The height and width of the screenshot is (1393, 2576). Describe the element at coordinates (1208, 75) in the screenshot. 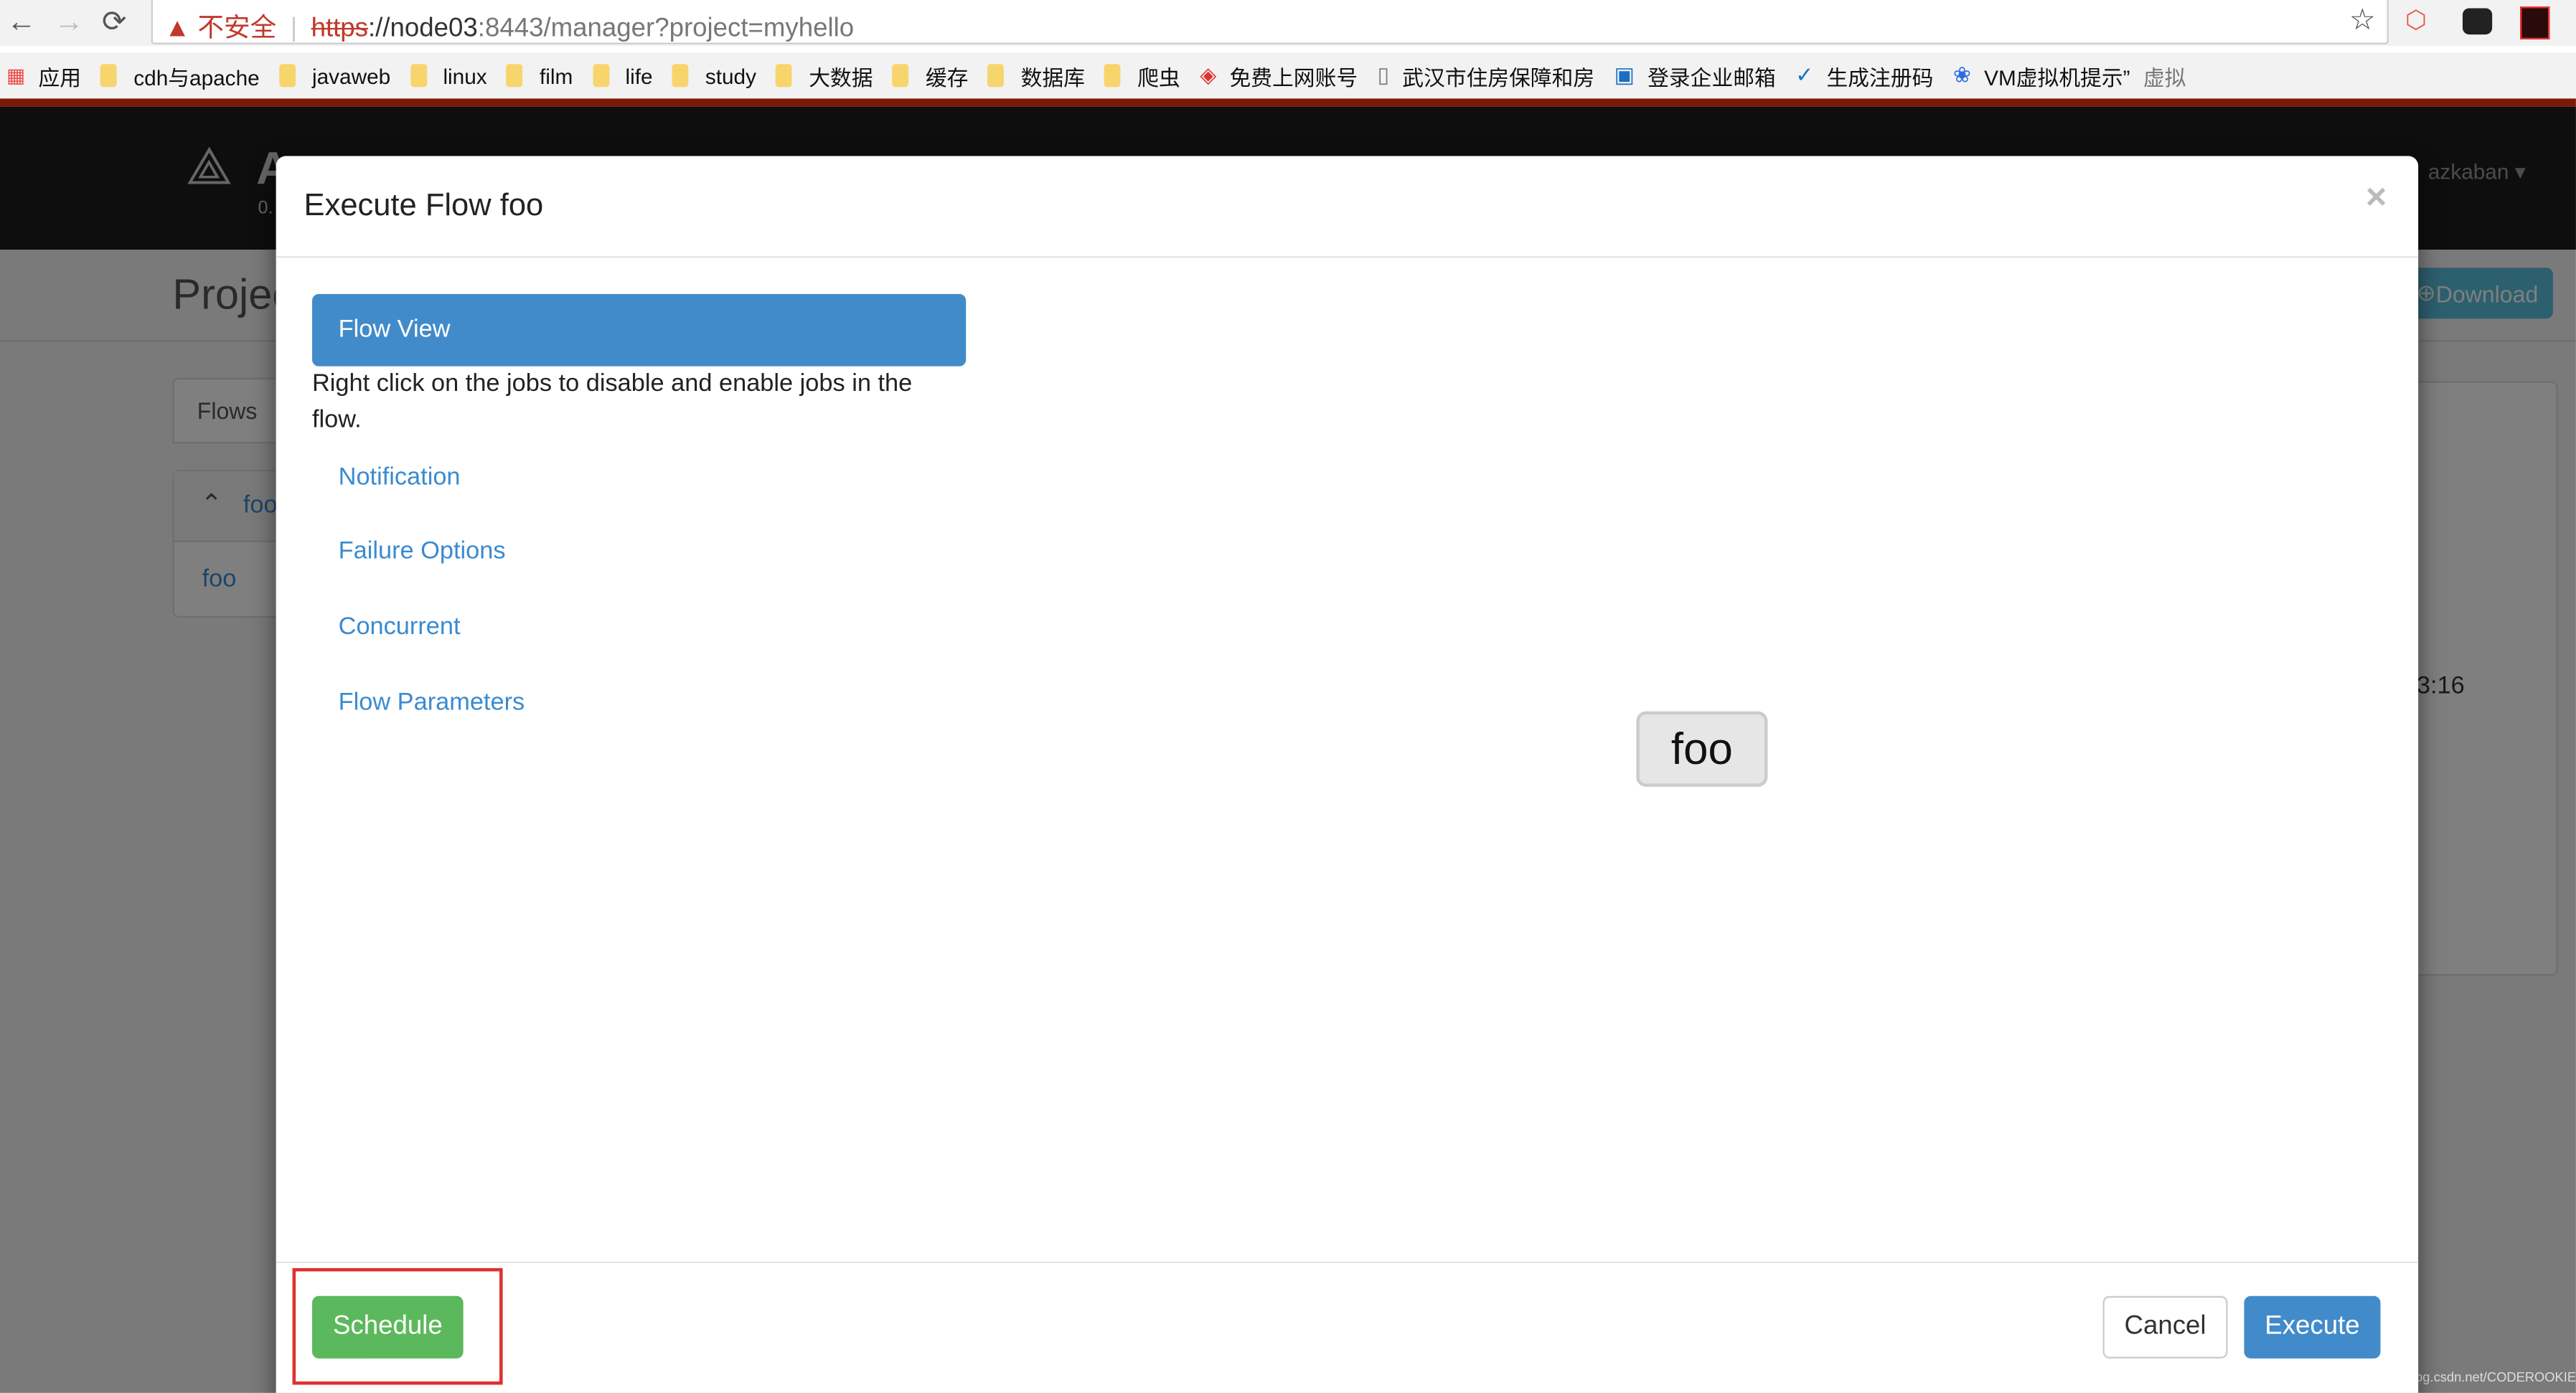

I see `site-icon: ◈` at that location.